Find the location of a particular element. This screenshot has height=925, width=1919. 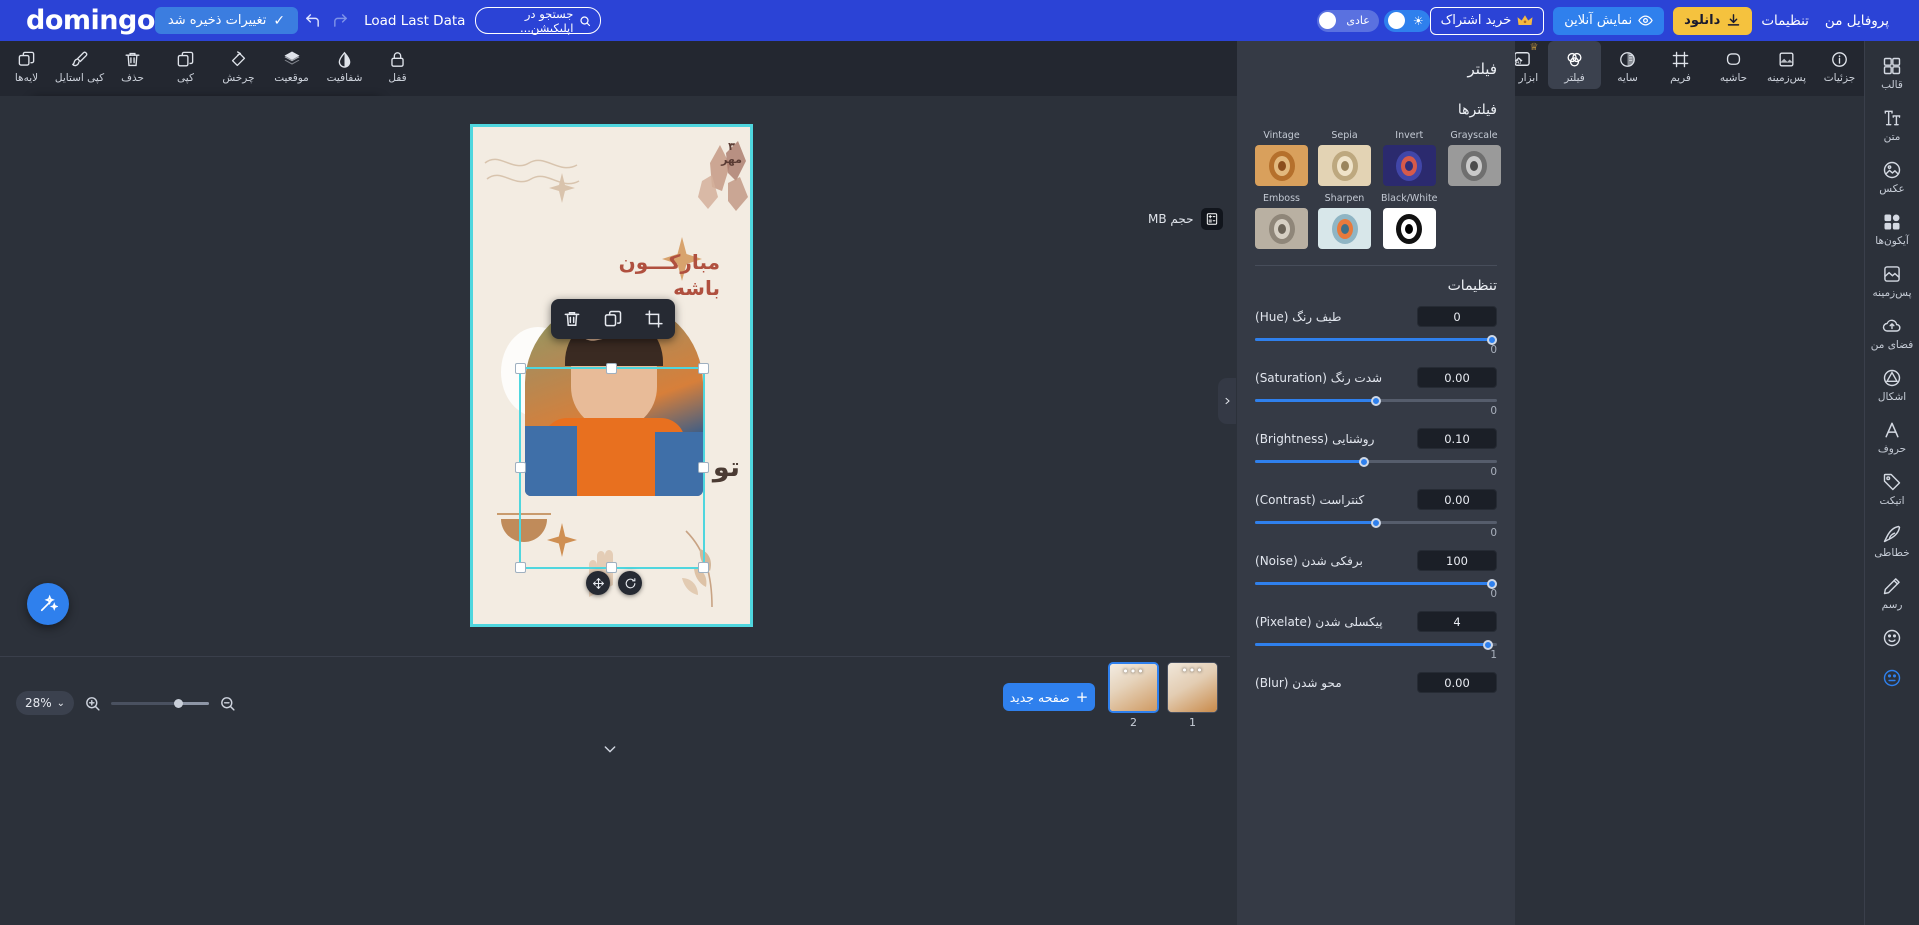

rail-item-emoji is located at coordinates (1892, 639).